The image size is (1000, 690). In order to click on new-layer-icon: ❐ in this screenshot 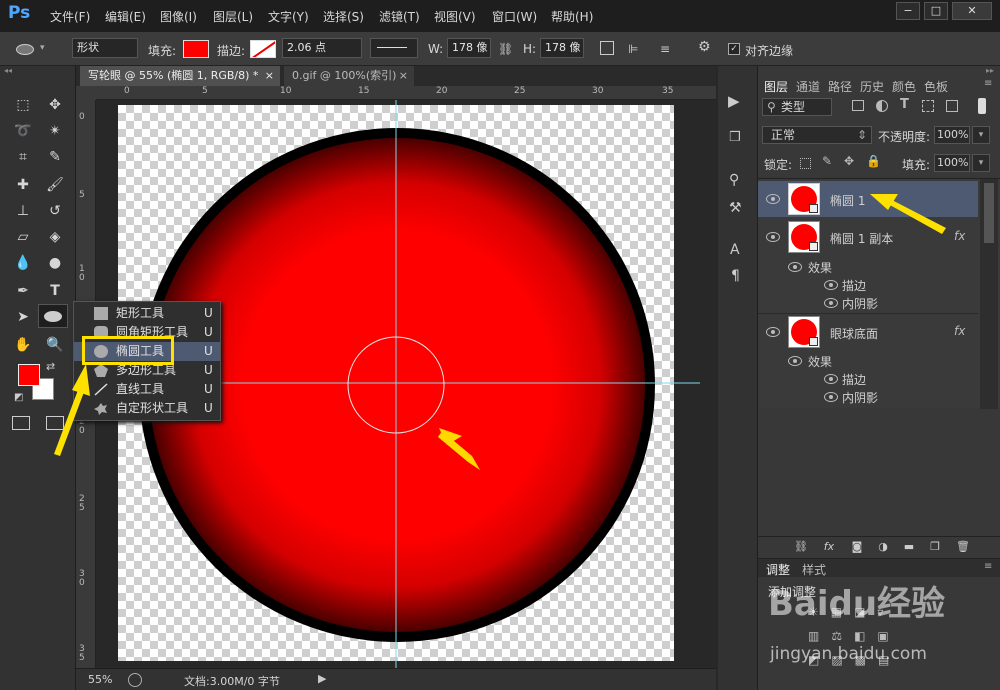, I will do `click(935, 548)`.